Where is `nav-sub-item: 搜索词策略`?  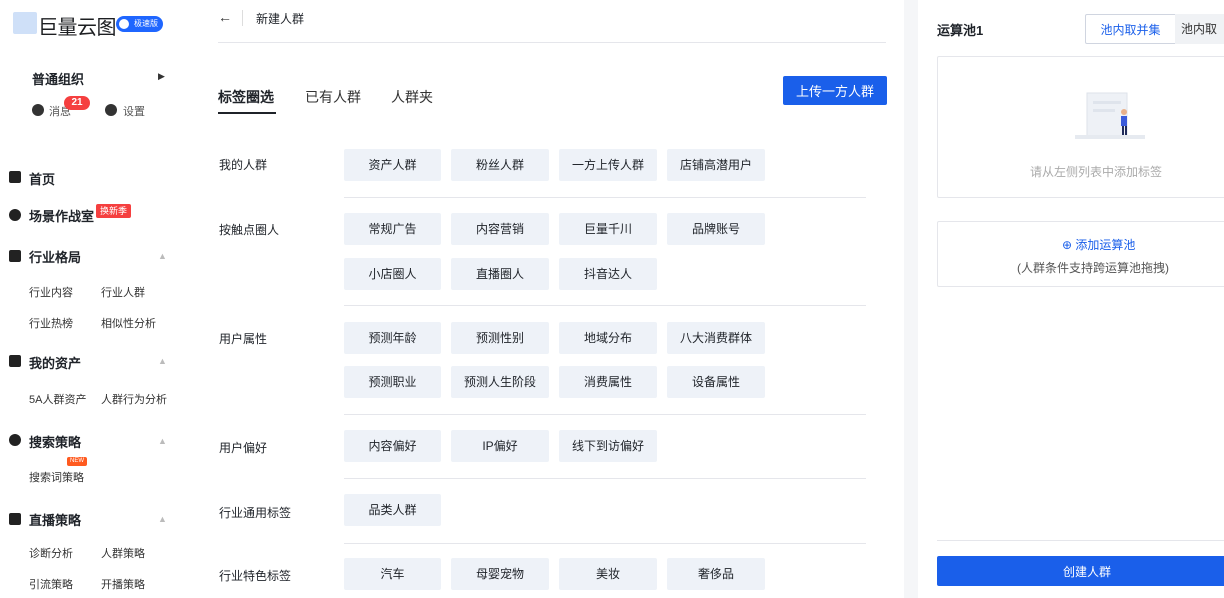 nav-sub-item: 搜索词策略 is located at coordinates (56, 477).